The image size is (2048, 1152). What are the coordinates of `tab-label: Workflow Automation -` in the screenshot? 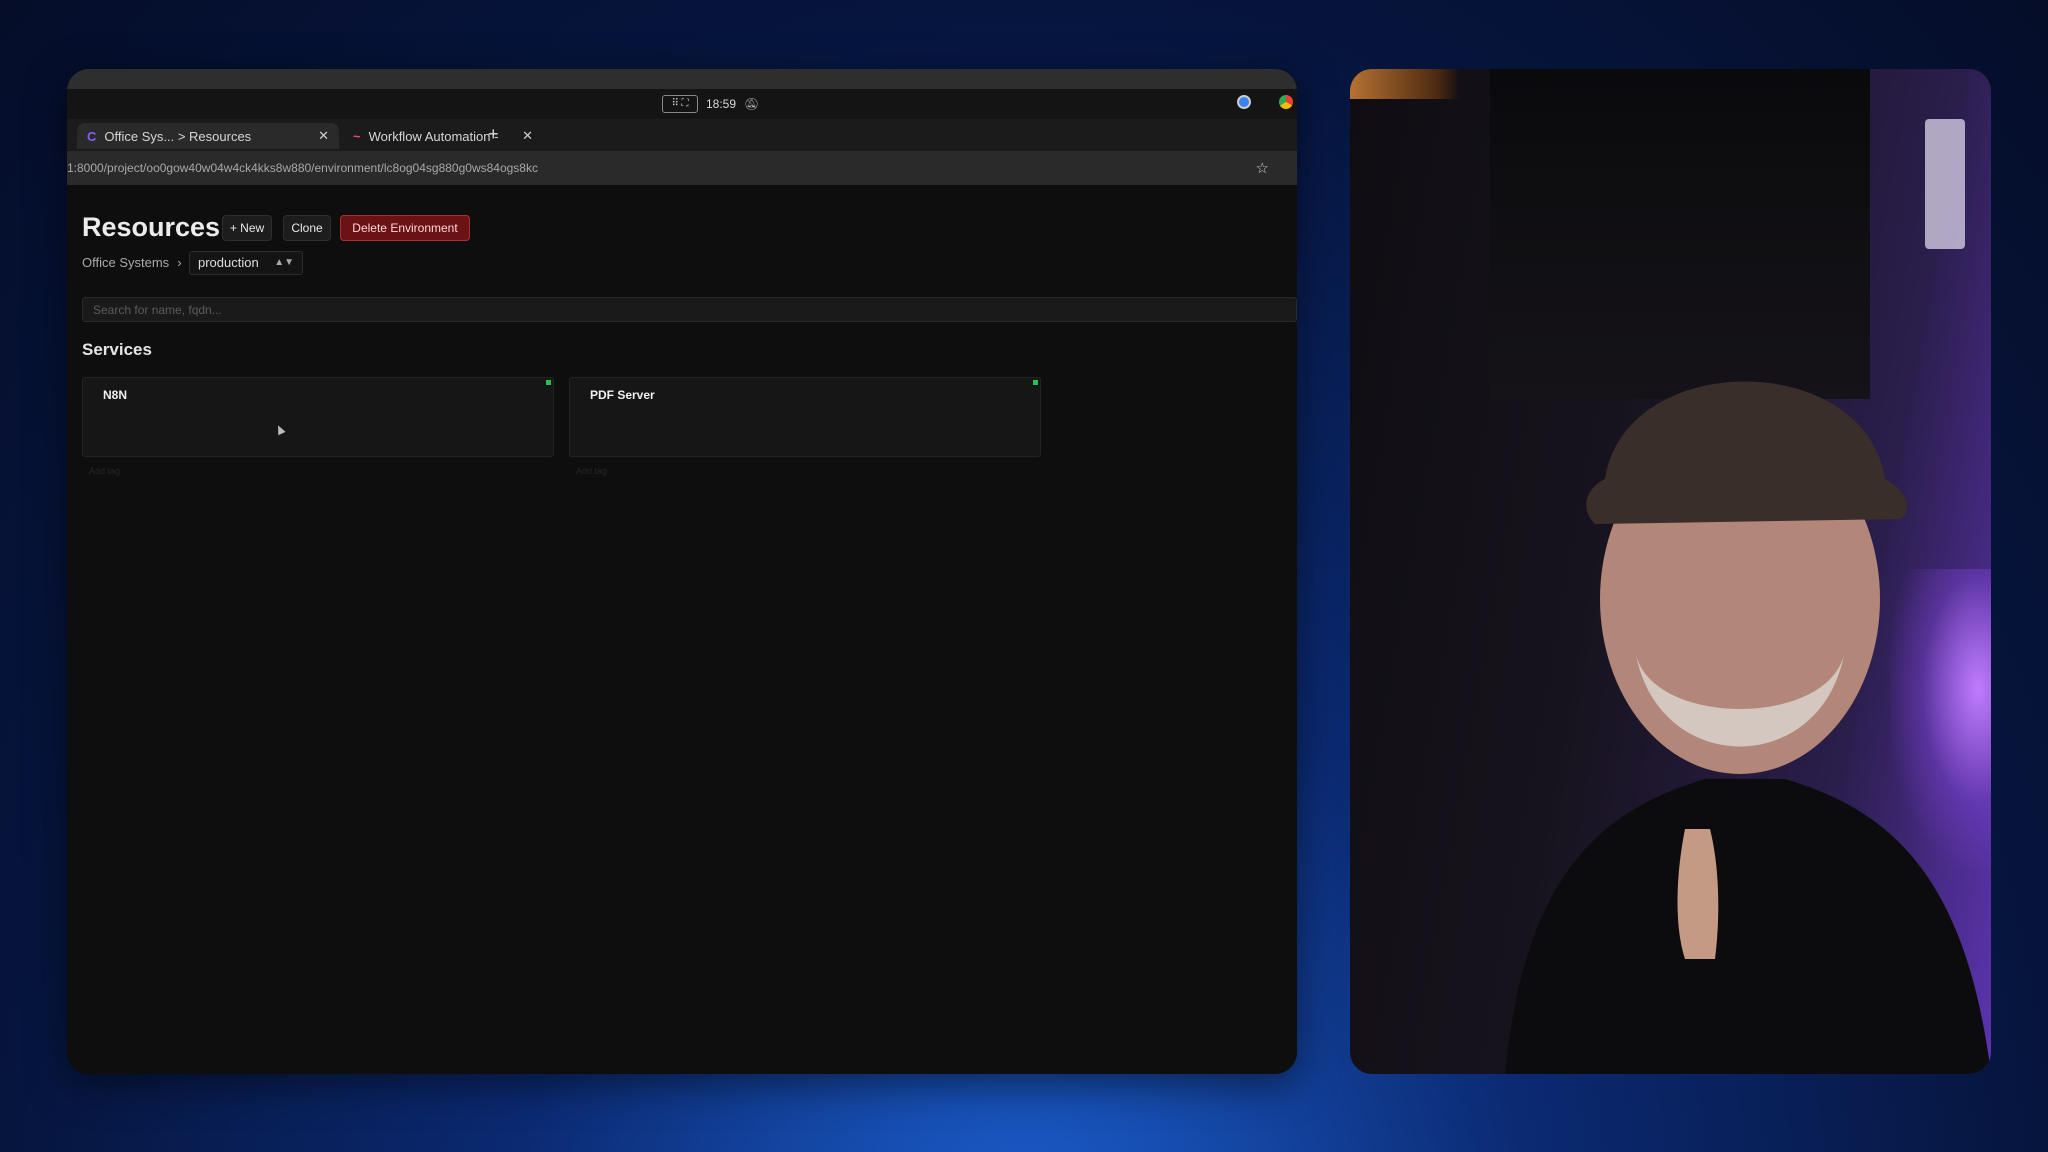 It's located at (433, 136).